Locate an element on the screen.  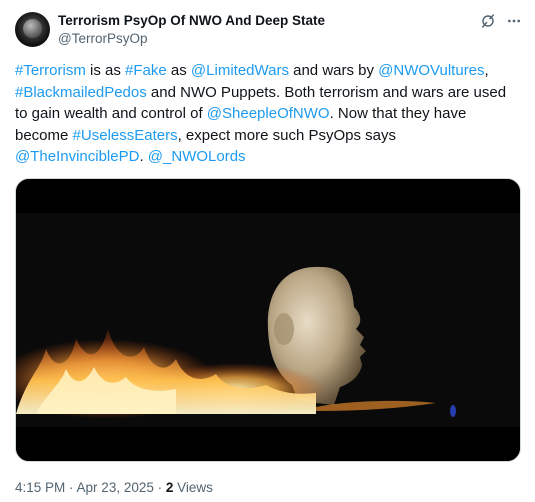
mention-link: @TheInvinciblePD is located at coordinates (77, 156).